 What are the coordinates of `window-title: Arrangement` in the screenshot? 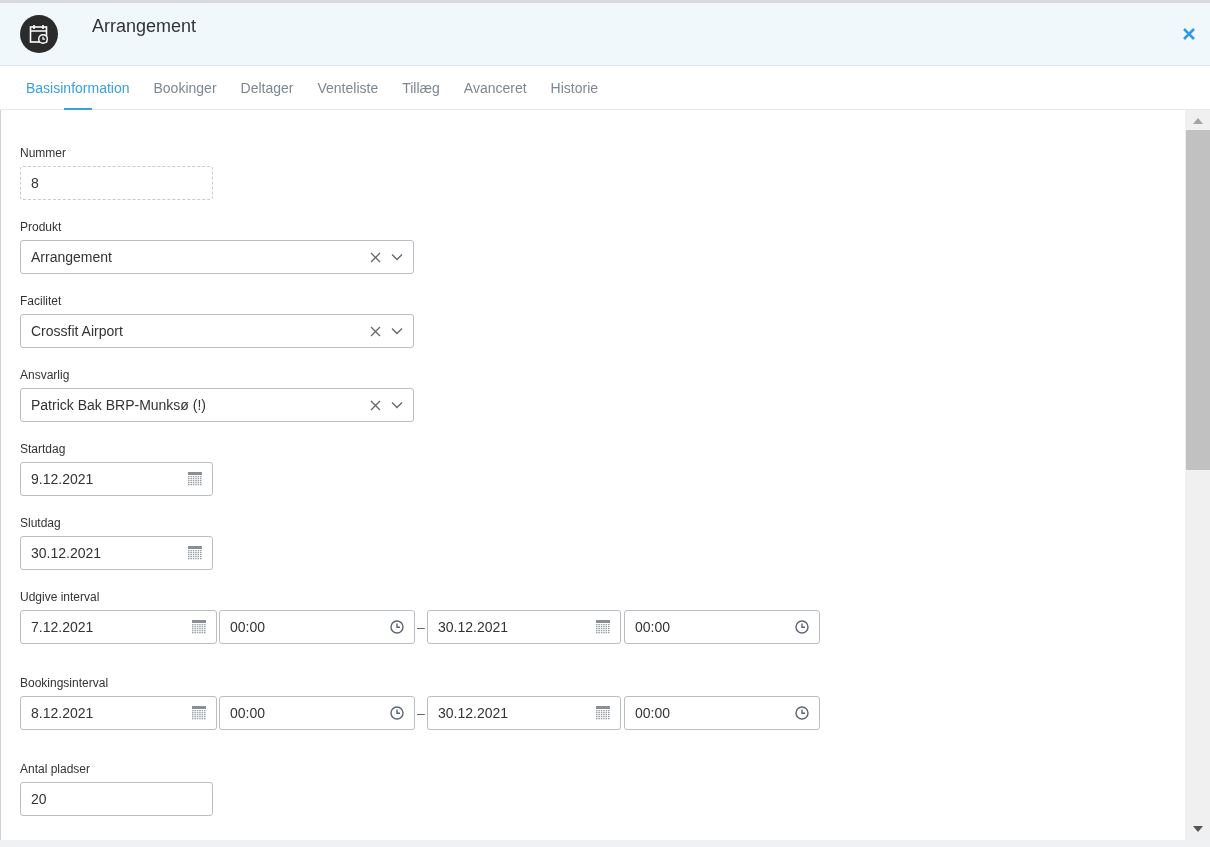 It's located at (145, 26).